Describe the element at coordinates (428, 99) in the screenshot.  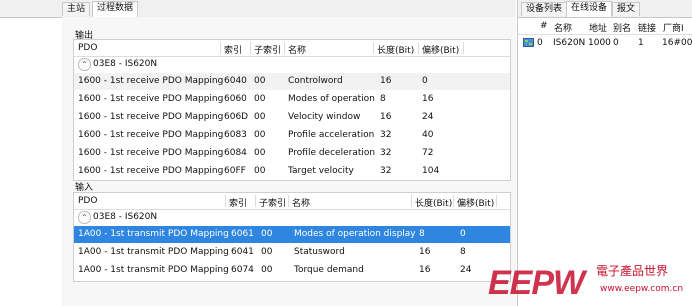
I see `cell-offset: 16` at that location.